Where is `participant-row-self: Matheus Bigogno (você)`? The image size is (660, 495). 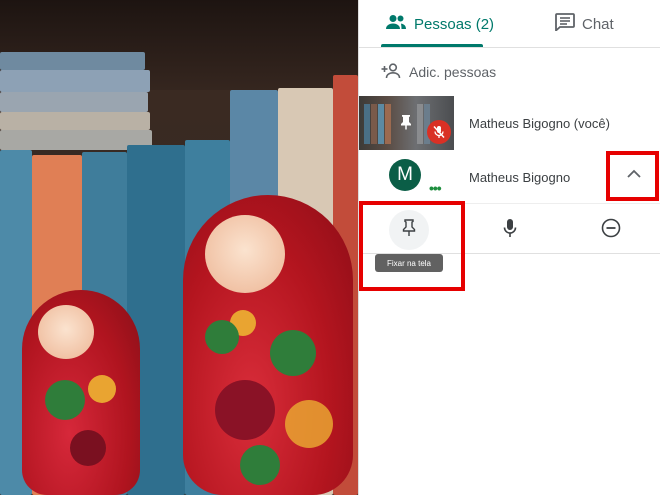 participant-row-self: Matheus Bigogno (você) is located at coordinates (509, 123).